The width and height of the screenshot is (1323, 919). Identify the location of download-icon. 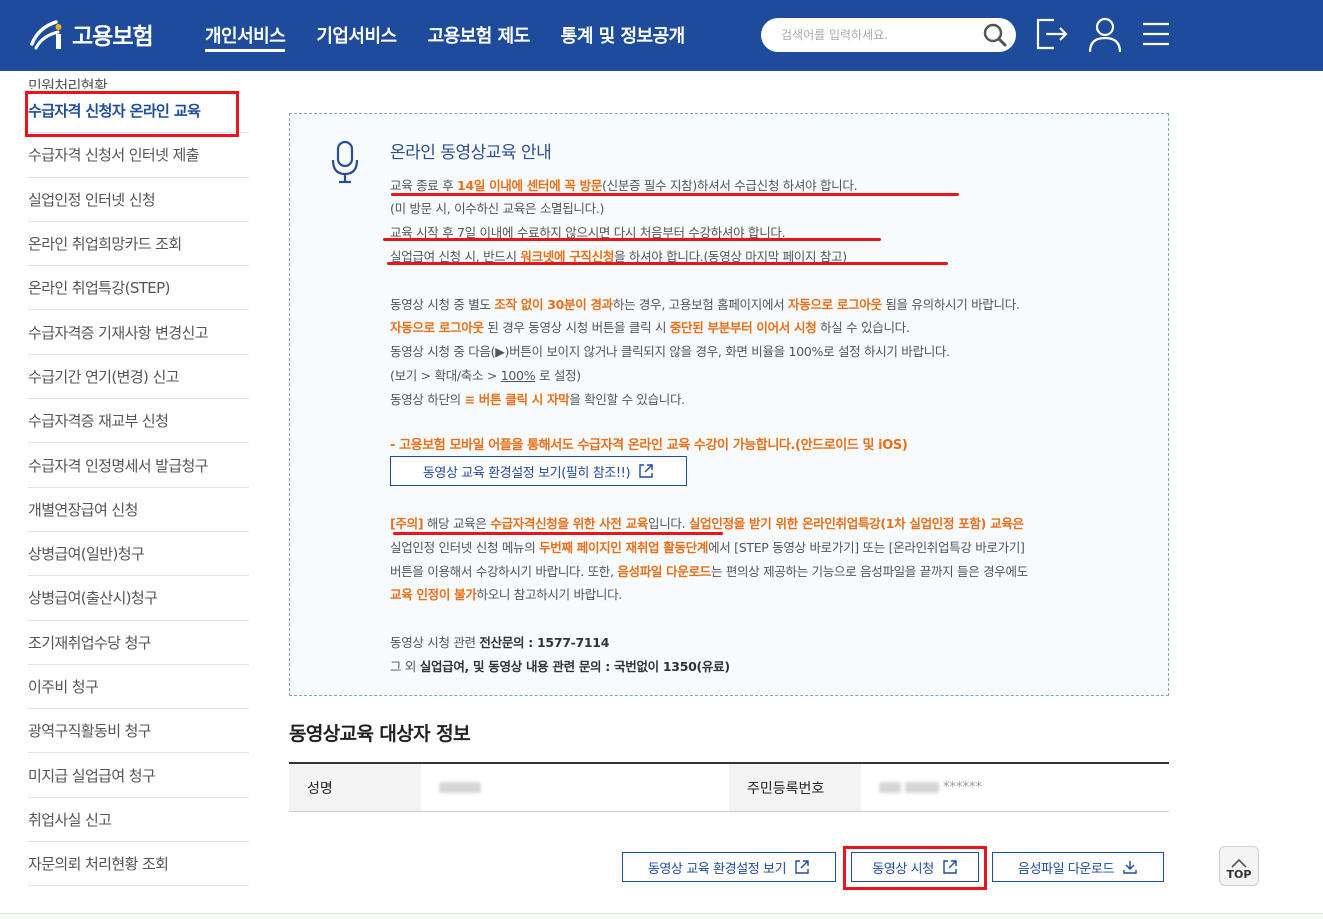
(1130, 867).